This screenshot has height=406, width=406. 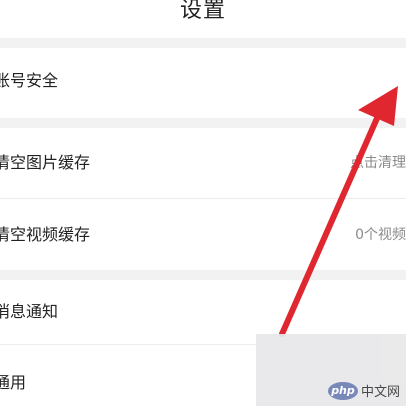 I want to click on settings-item-label: 消息通知, so click(x=29, y=311).